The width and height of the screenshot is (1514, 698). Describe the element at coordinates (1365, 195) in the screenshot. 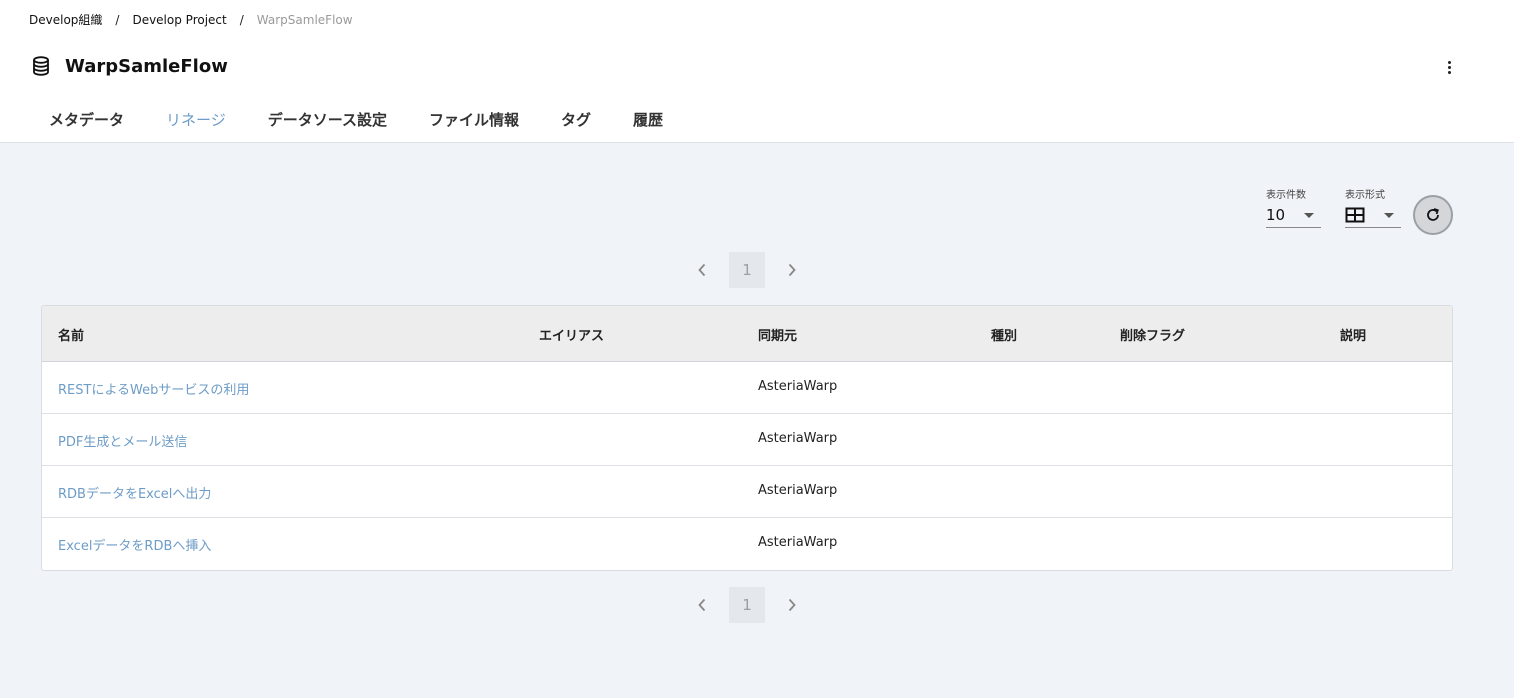

I see `display-format-label: 表示形式` at that location.